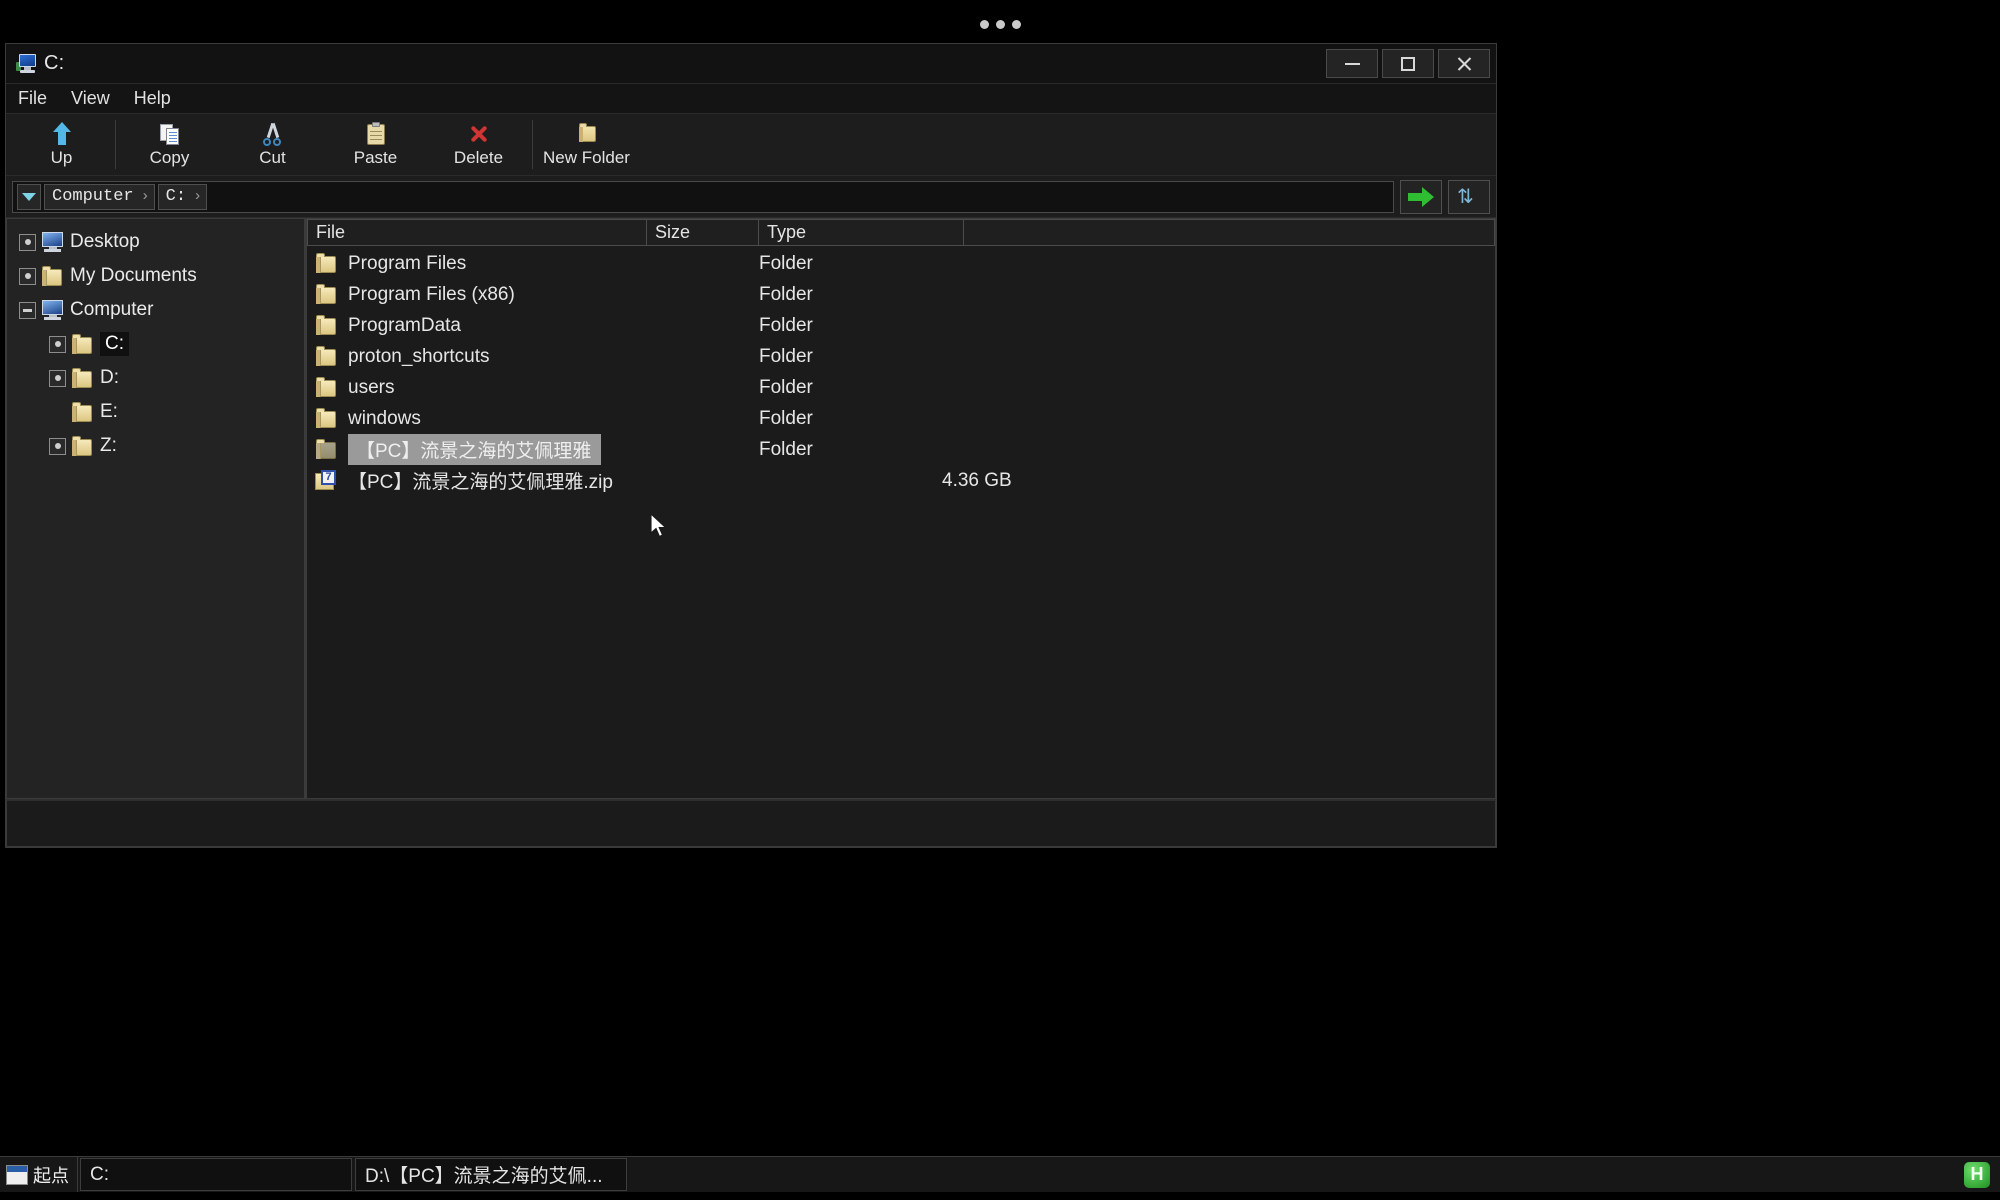 This screenshot has height=1200, width=2000. I want to click on tree-item-computer: Computer, so click(155, 310).